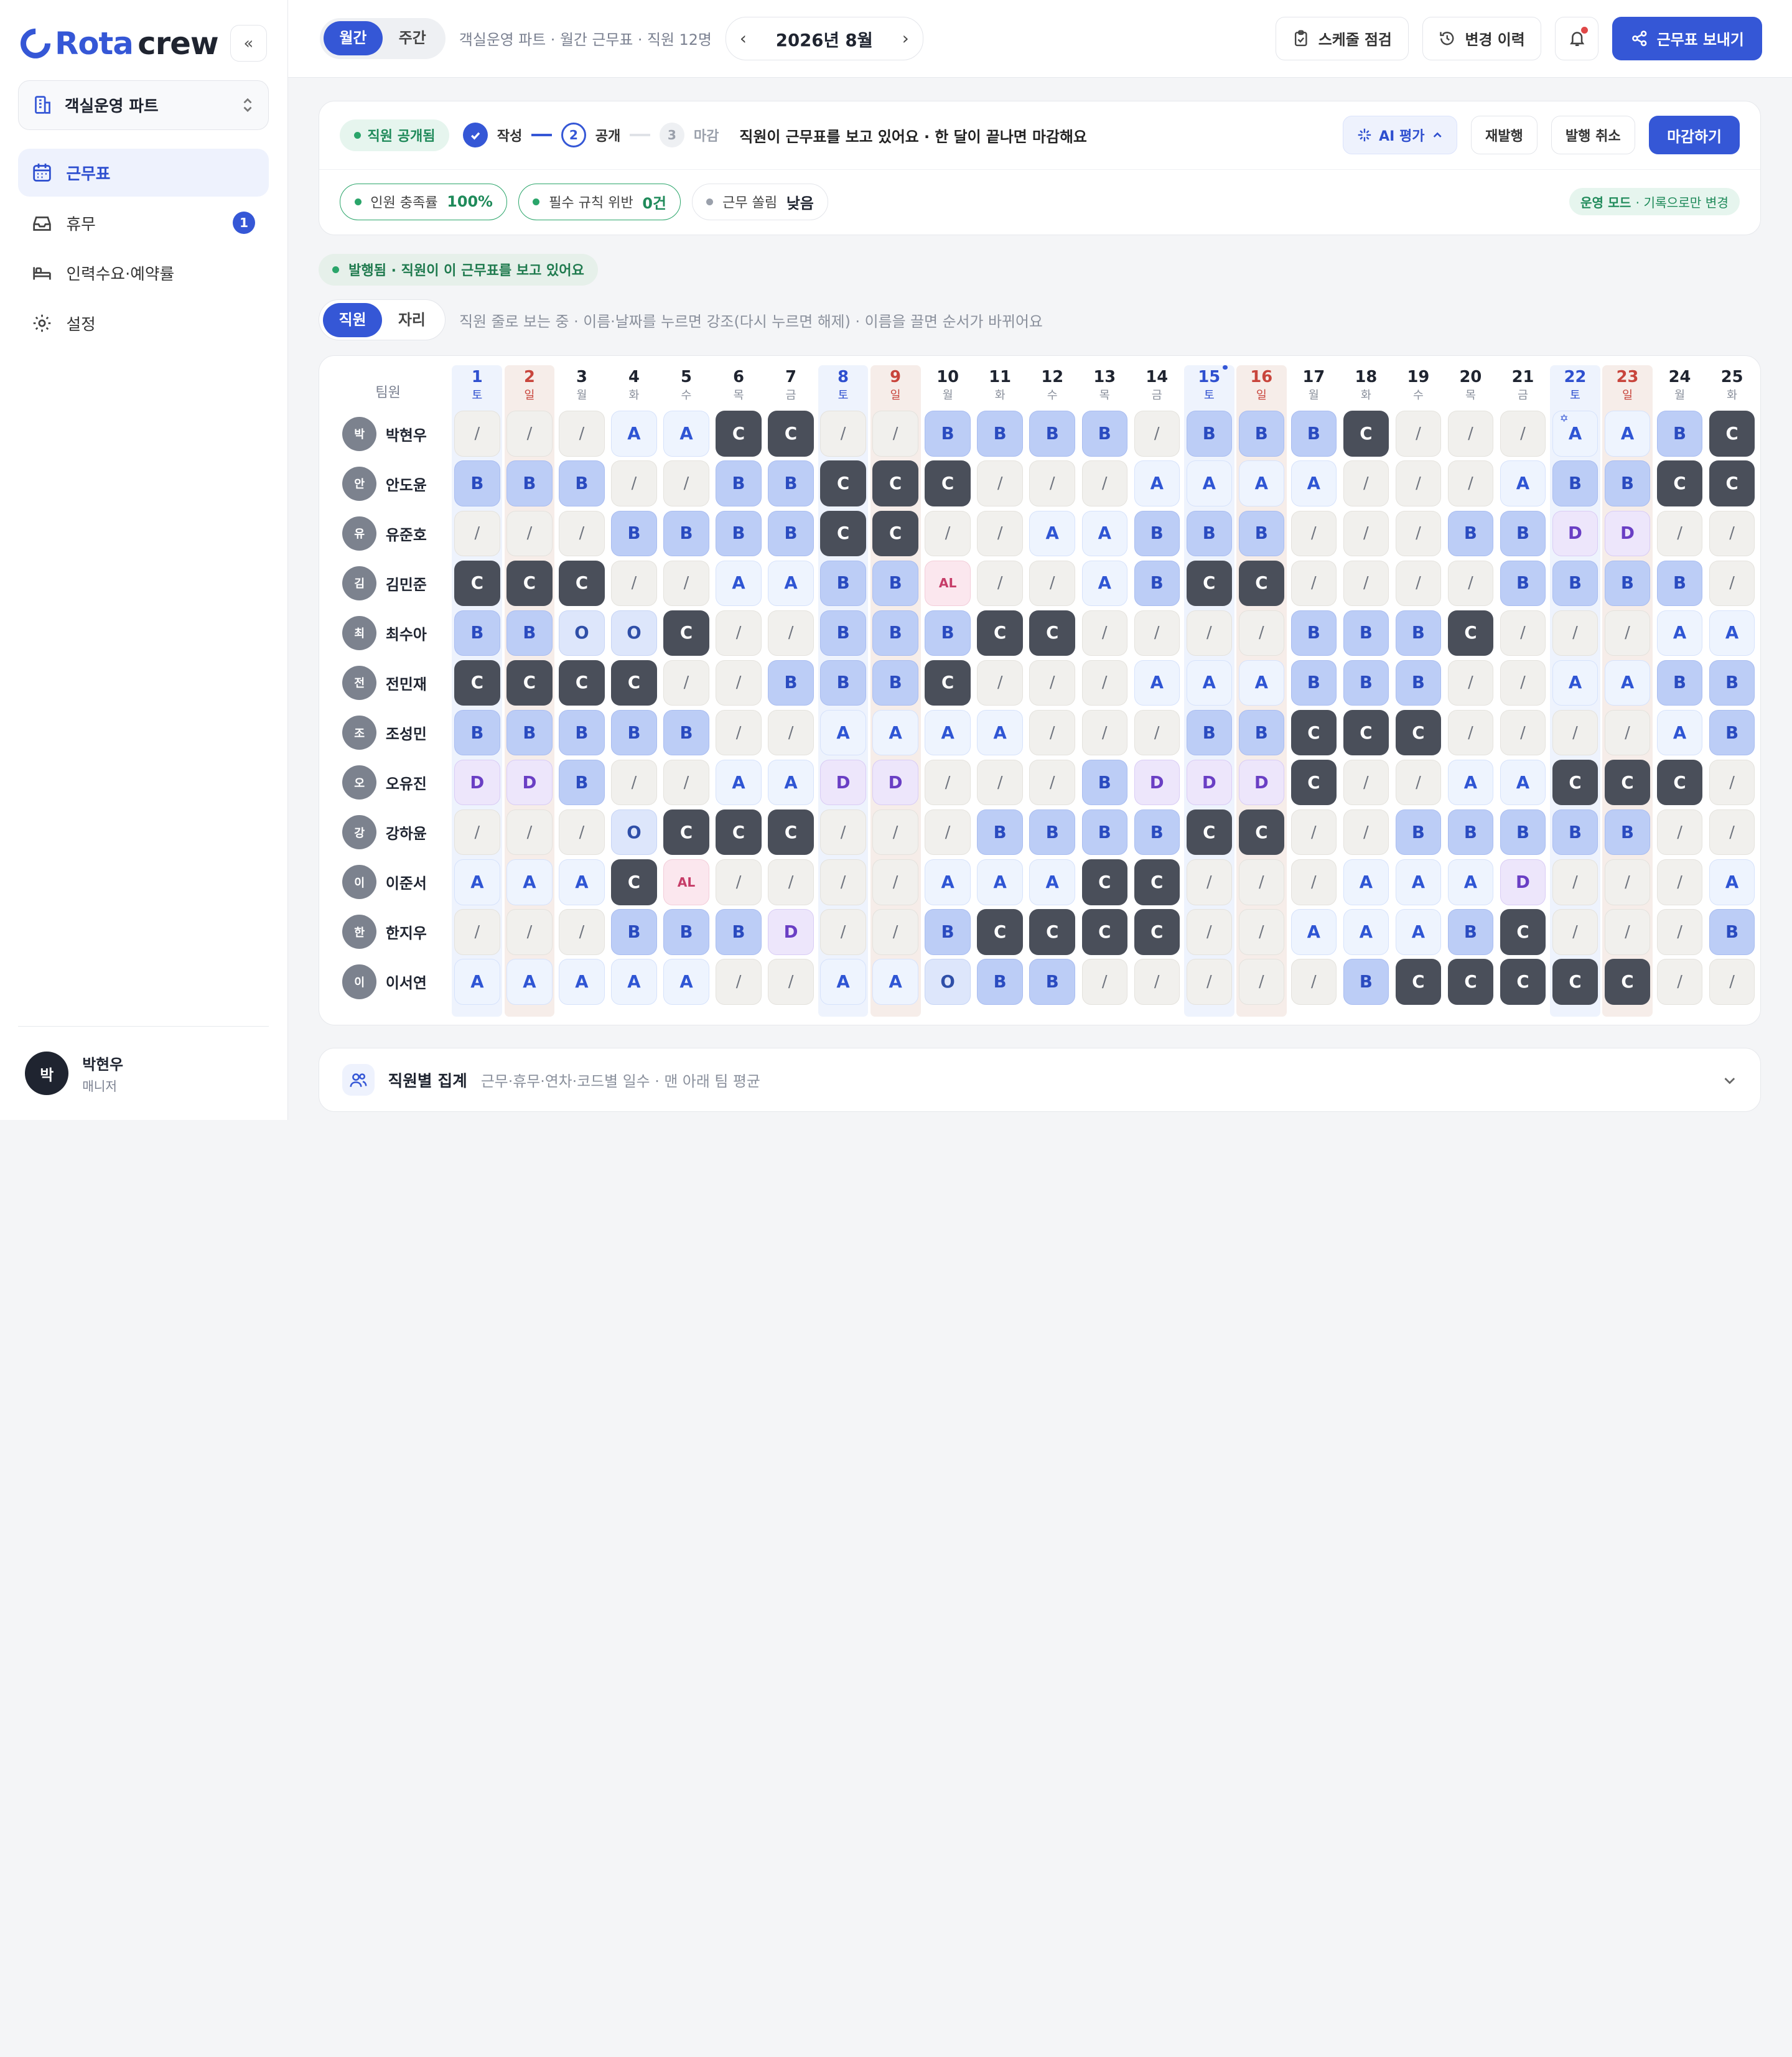  I want to click on staff-row-name: 강 강하윤, so click(384, 832).